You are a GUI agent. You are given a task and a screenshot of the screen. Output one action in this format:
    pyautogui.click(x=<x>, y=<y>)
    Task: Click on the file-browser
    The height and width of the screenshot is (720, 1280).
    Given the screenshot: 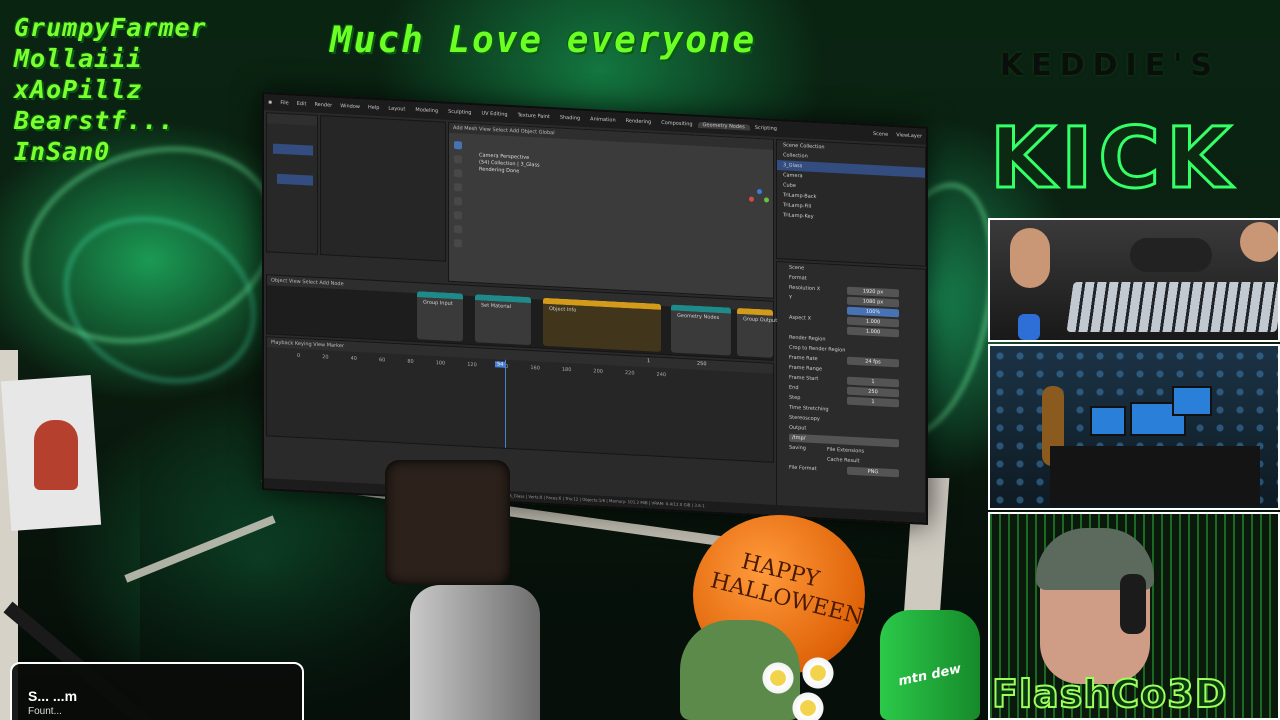 What is the action you would take?
    pyautogui.click(x=383, y=188)
    